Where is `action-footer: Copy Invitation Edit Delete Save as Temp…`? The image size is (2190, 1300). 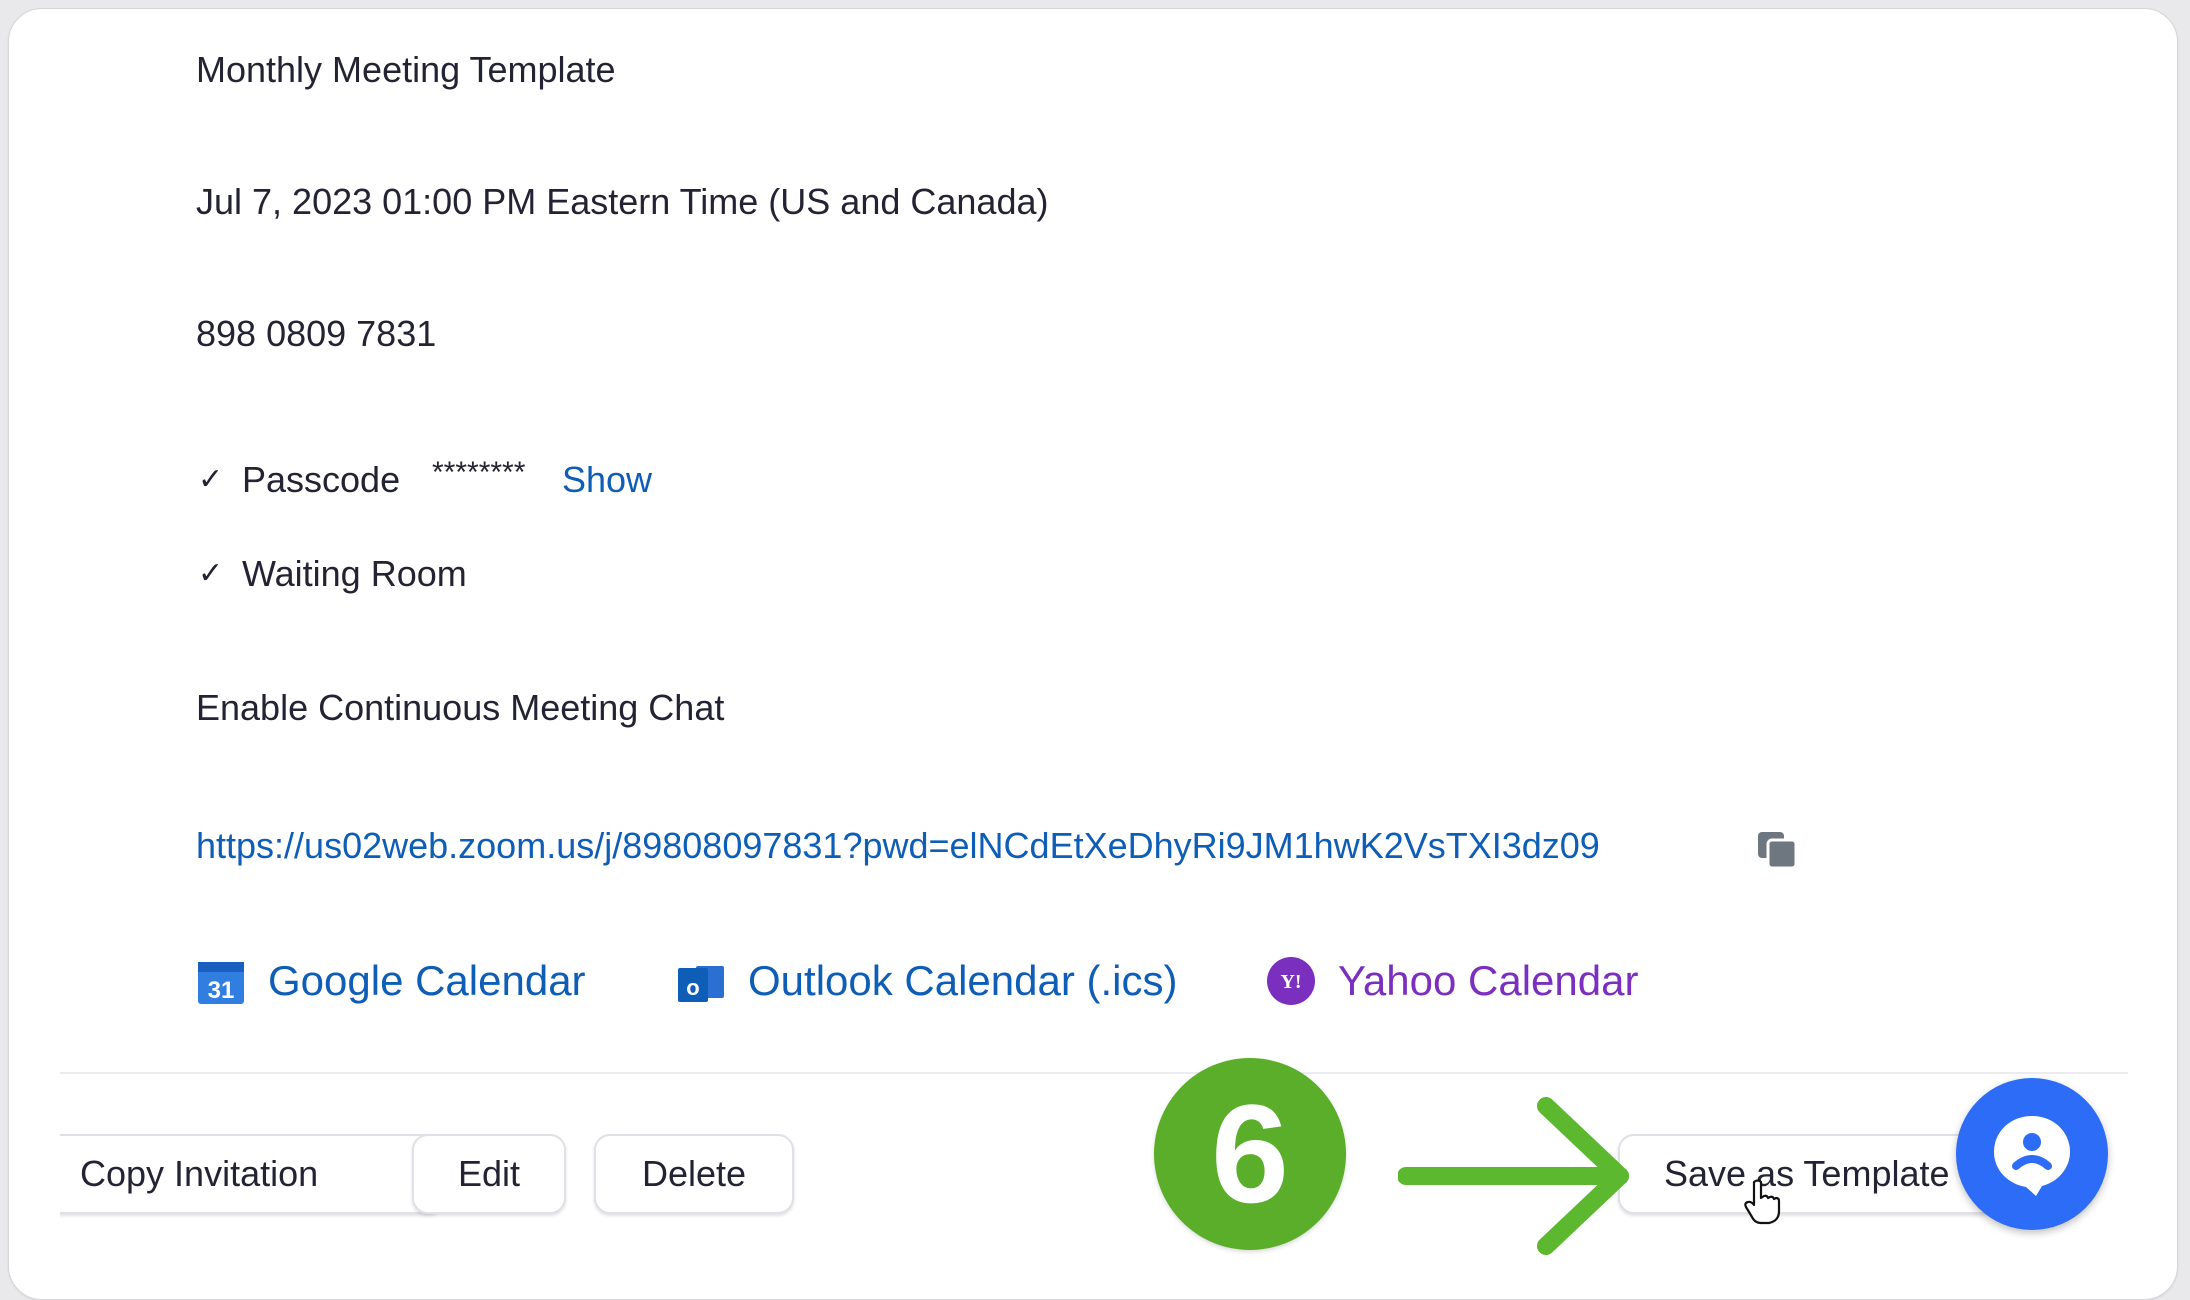
action-footer: Copy Invitation Edit Delete Save as Temp… is located at coordinates (1094, 1148).